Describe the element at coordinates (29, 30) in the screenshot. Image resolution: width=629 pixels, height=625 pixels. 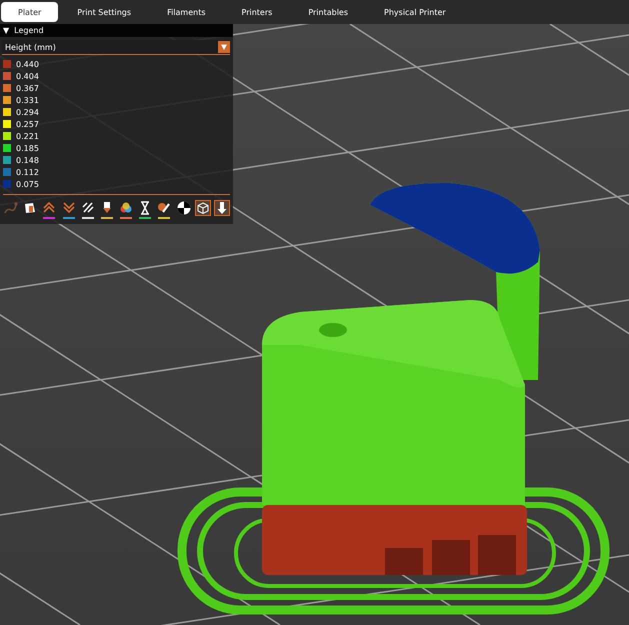
I see `legend-title: Legend` at that location.